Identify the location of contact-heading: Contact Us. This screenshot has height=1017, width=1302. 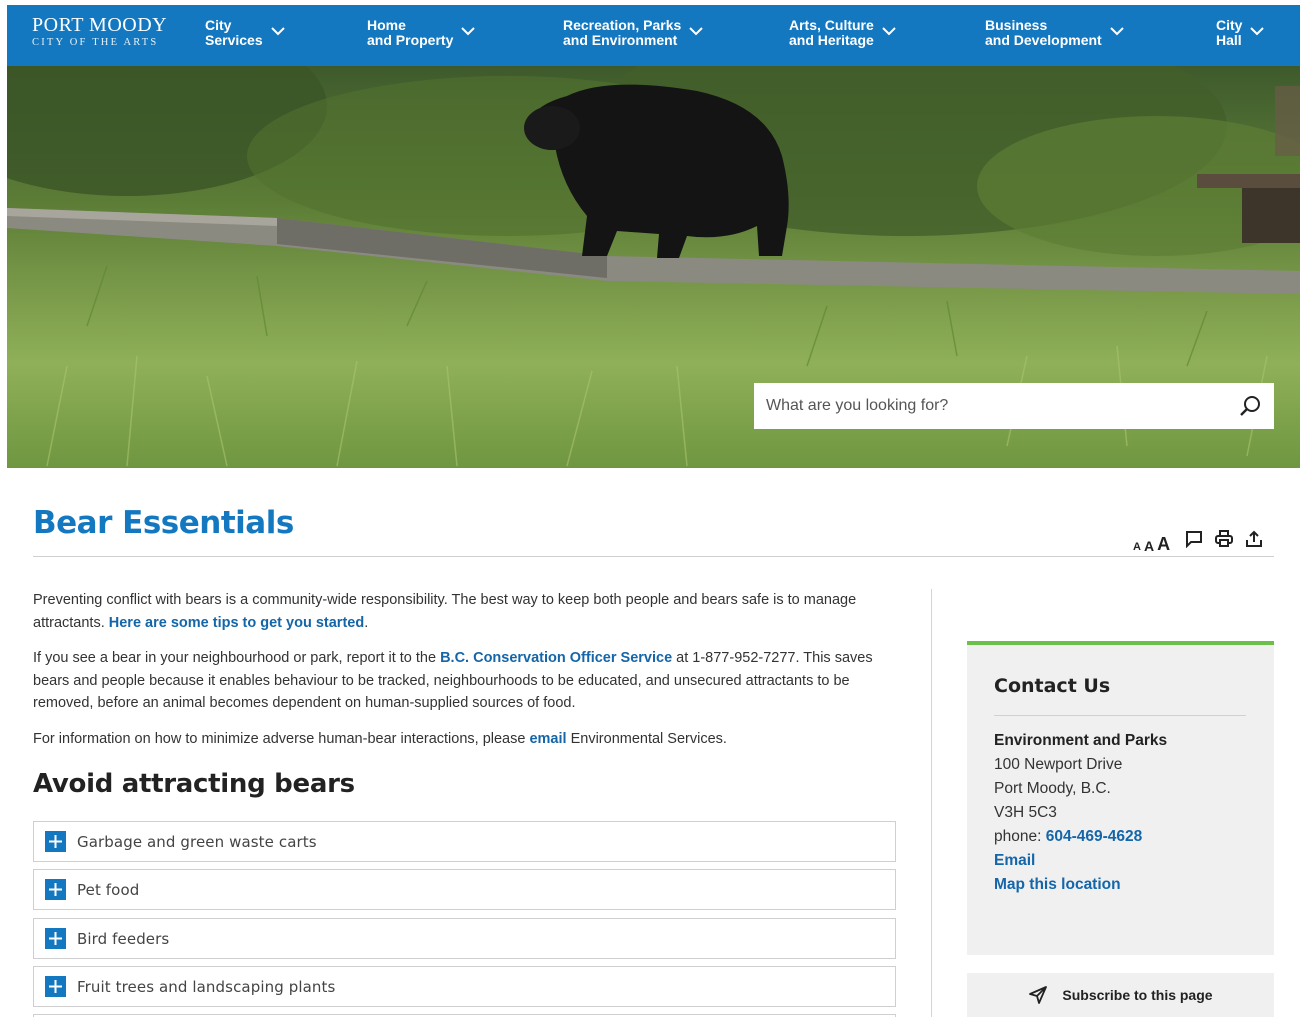
(1052, 686).